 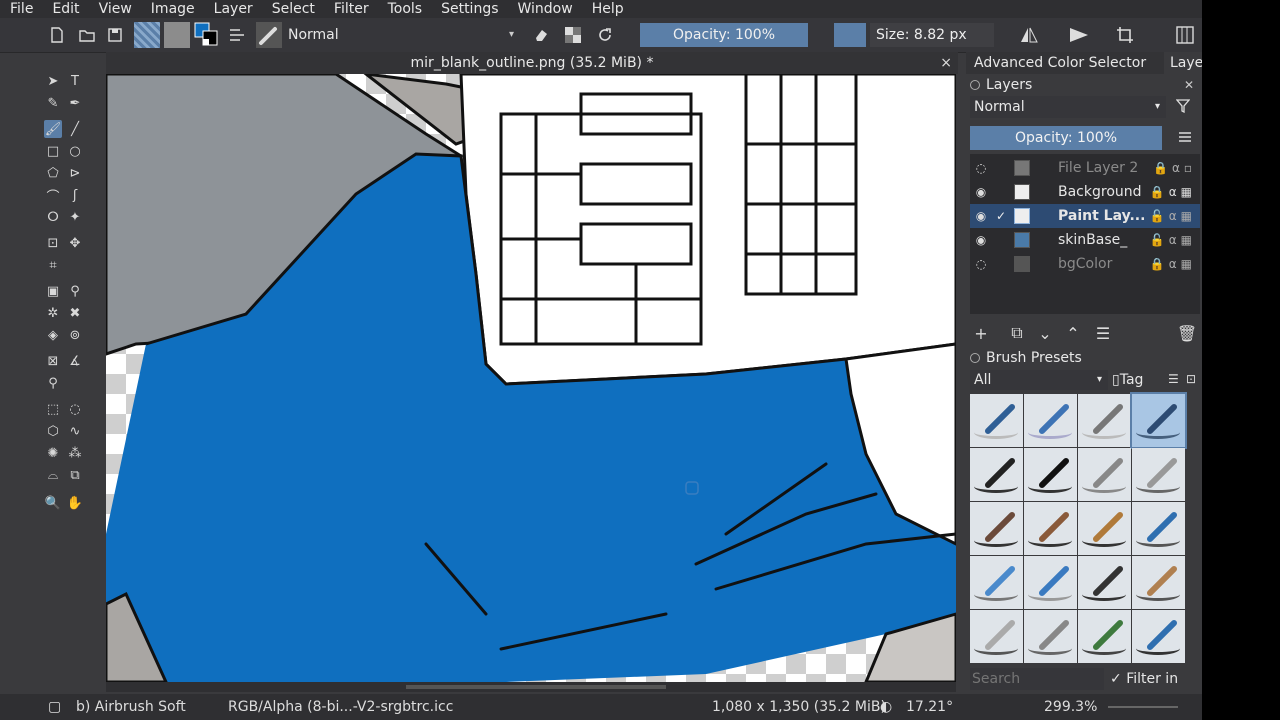 I want to click on hamburger-menu-icon, so click(x=1185, y=139).